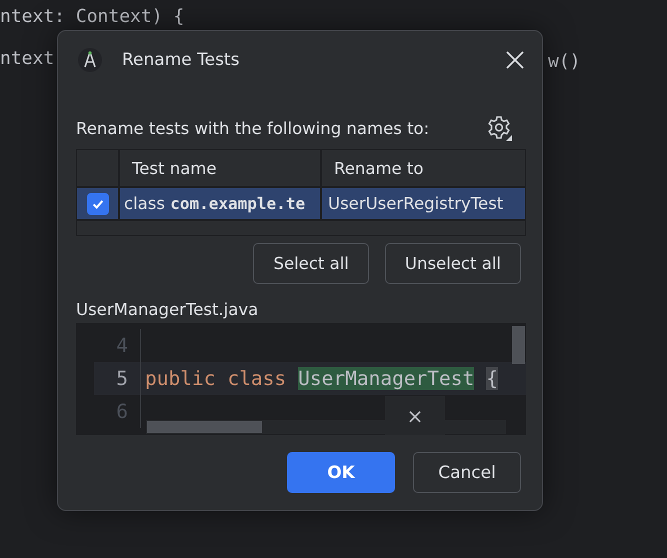 Image resolution: width=667 pixels, height=558 pixels. Describe the element at coordinates (221, 168) in the screenshot. I see `column-header: Test name` at that location.